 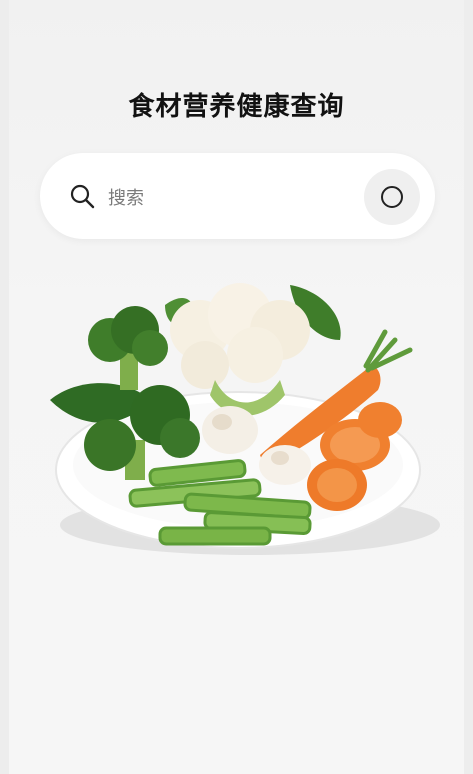 I want to click on search-action-button, so click(x=392, y=197).